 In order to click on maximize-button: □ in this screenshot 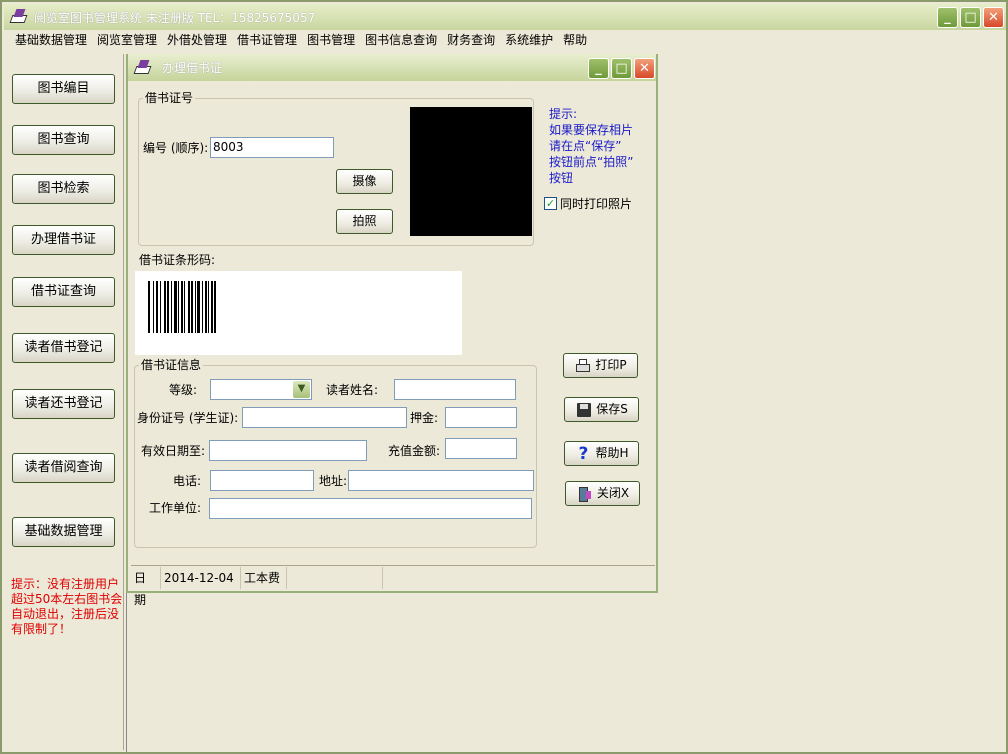, I will do `click(970, 17)`.